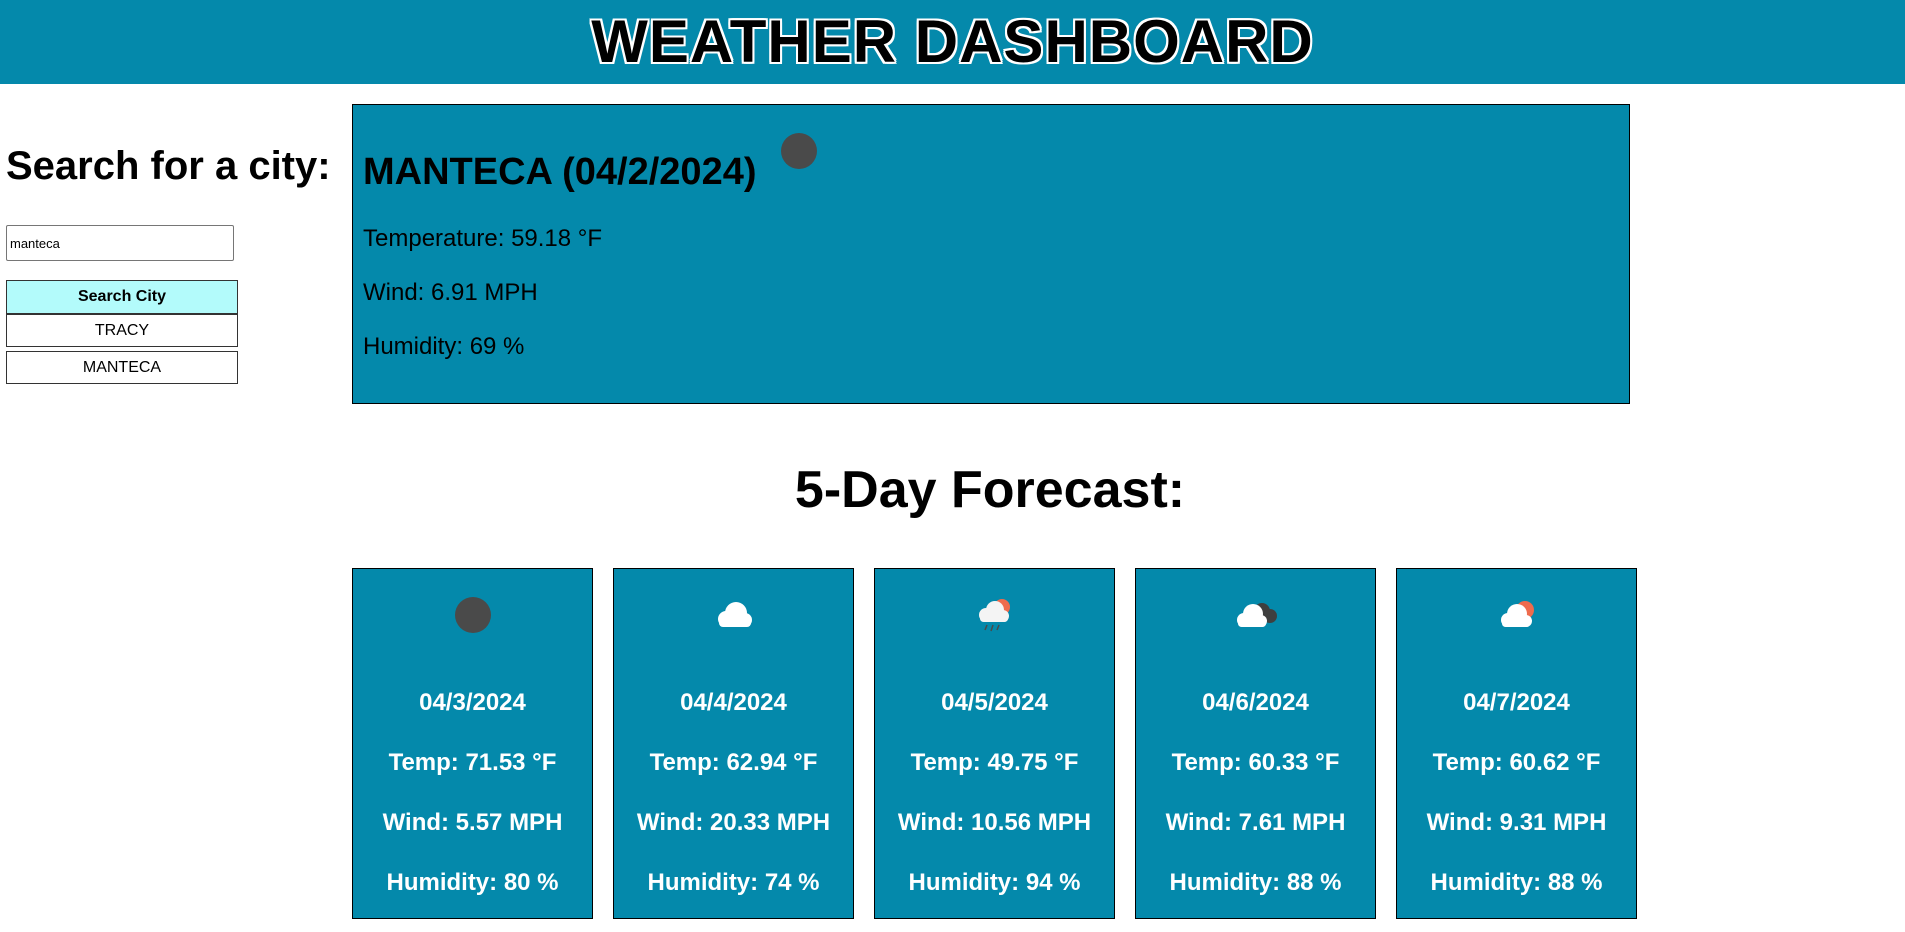 This screenshot has width=1905, height=932. I want to click on page-header: WEATHER DASHBOARD, so click(952, 42).